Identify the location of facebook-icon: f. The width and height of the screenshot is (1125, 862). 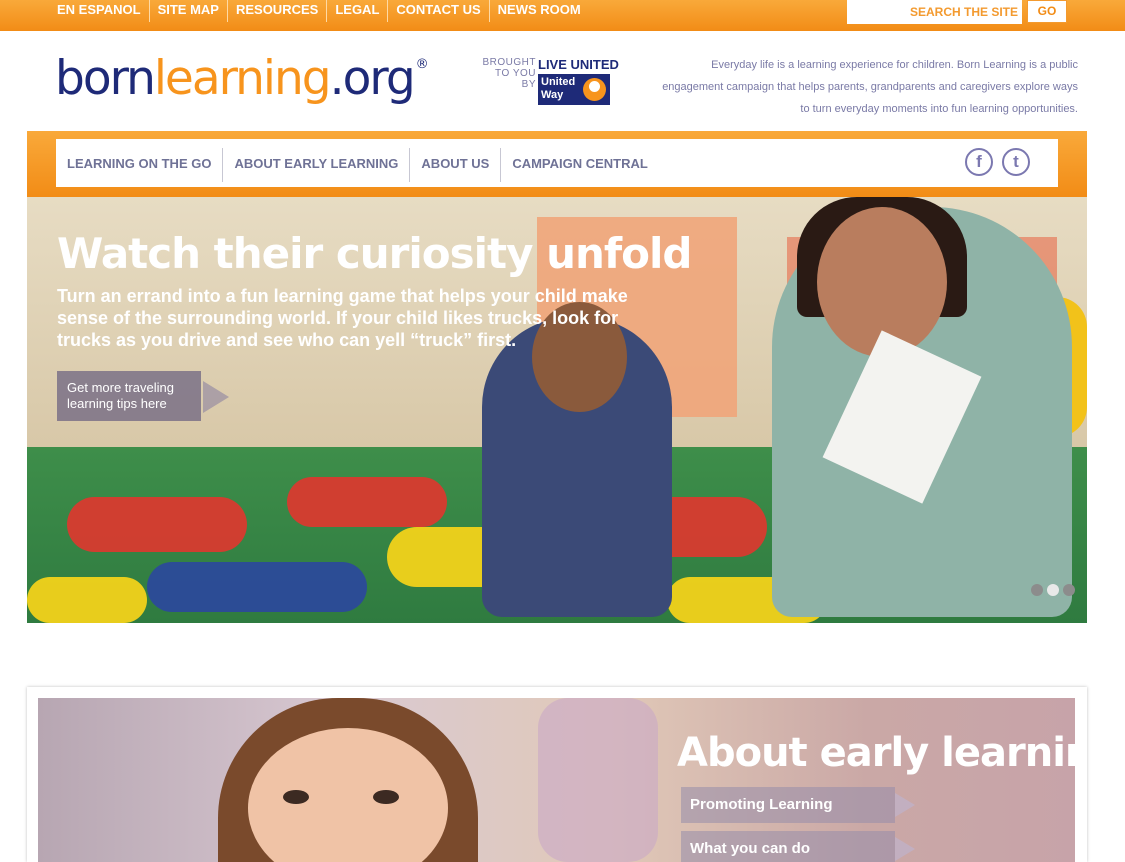
(979, 162).